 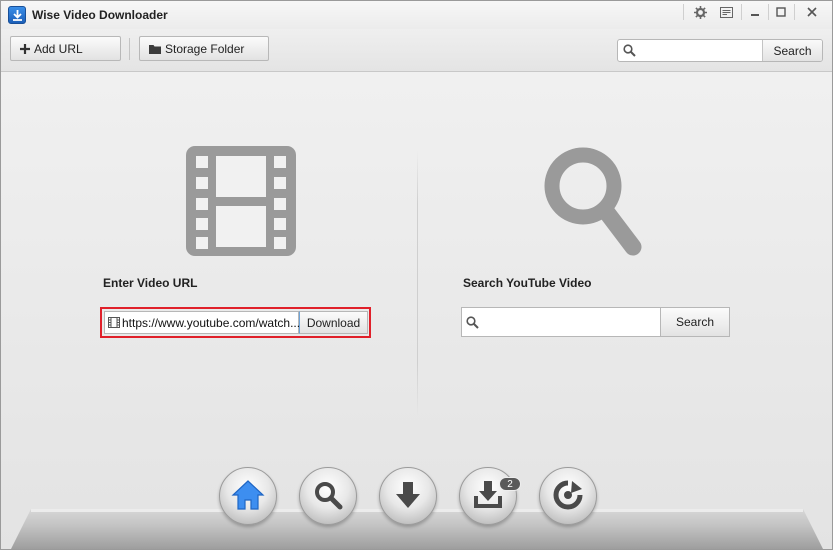 I want to click on download-icon, so click(x=408, y=496).